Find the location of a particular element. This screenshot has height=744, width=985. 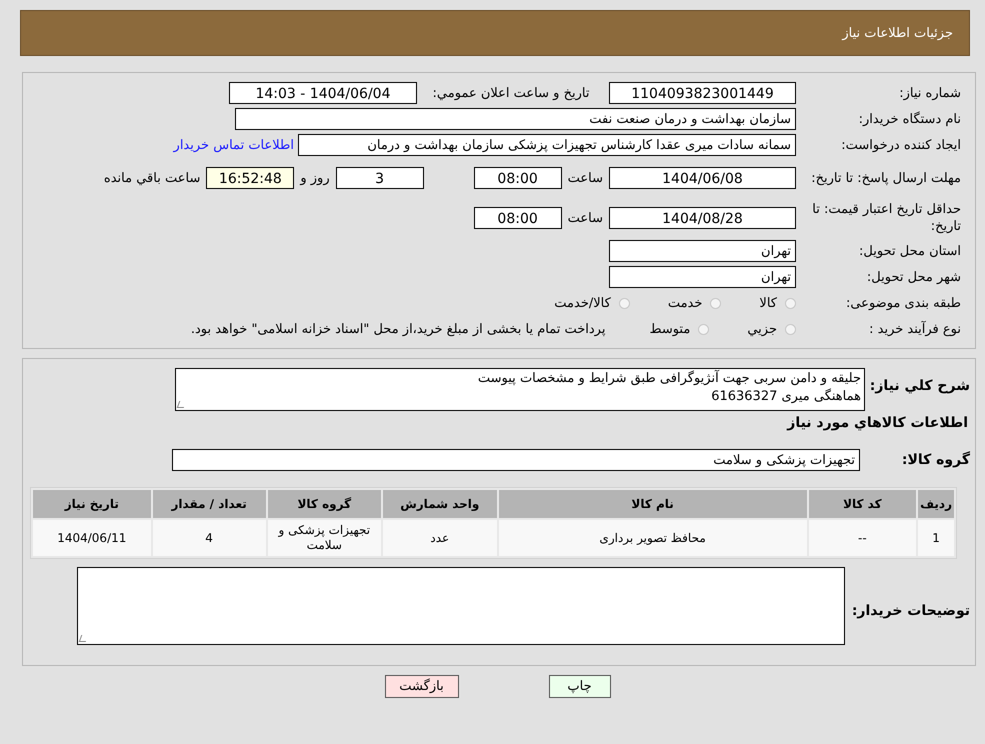

radio-label: کالا/خدمت is located at coordinates (582, 303).